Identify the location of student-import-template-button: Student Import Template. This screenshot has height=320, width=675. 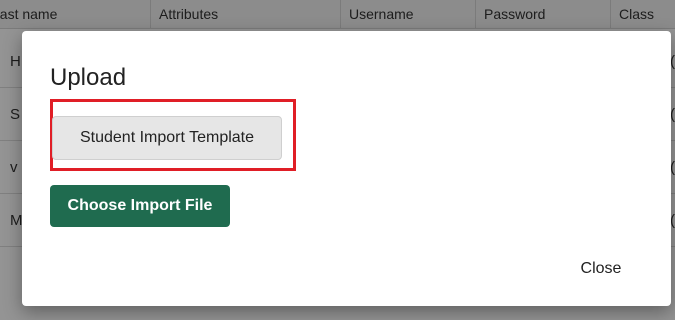
(167, 138).